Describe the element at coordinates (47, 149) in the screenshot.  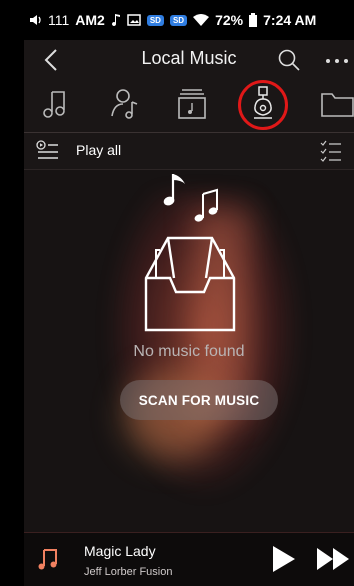
I see `play-all-icon` at that location.